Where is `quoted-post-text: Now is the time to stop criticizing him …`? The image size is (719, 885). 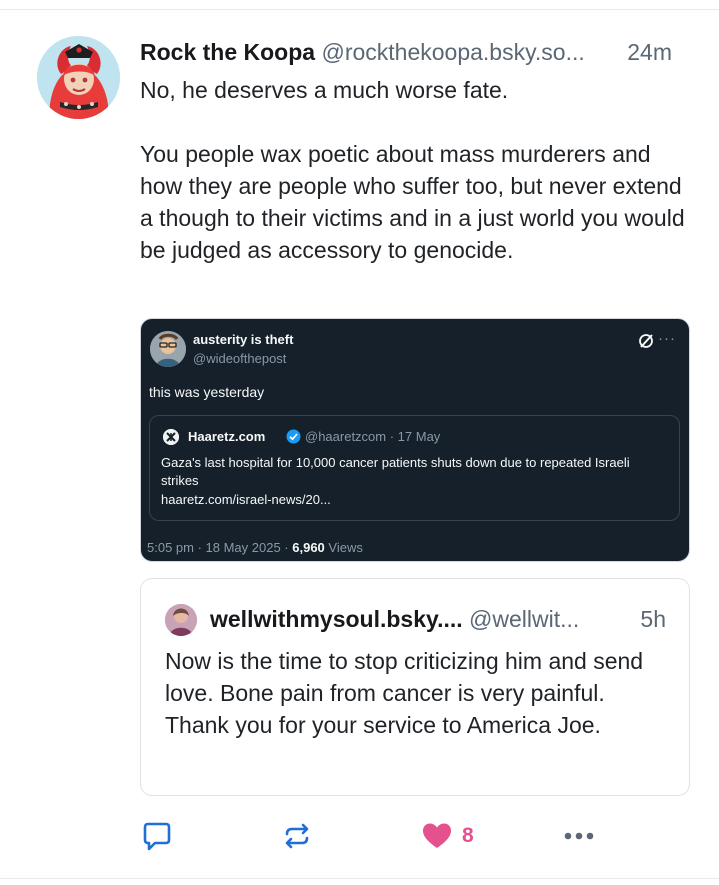
quoted-post-text: Now is the time to stop criticizing him … is located at coordinates (404, 693).